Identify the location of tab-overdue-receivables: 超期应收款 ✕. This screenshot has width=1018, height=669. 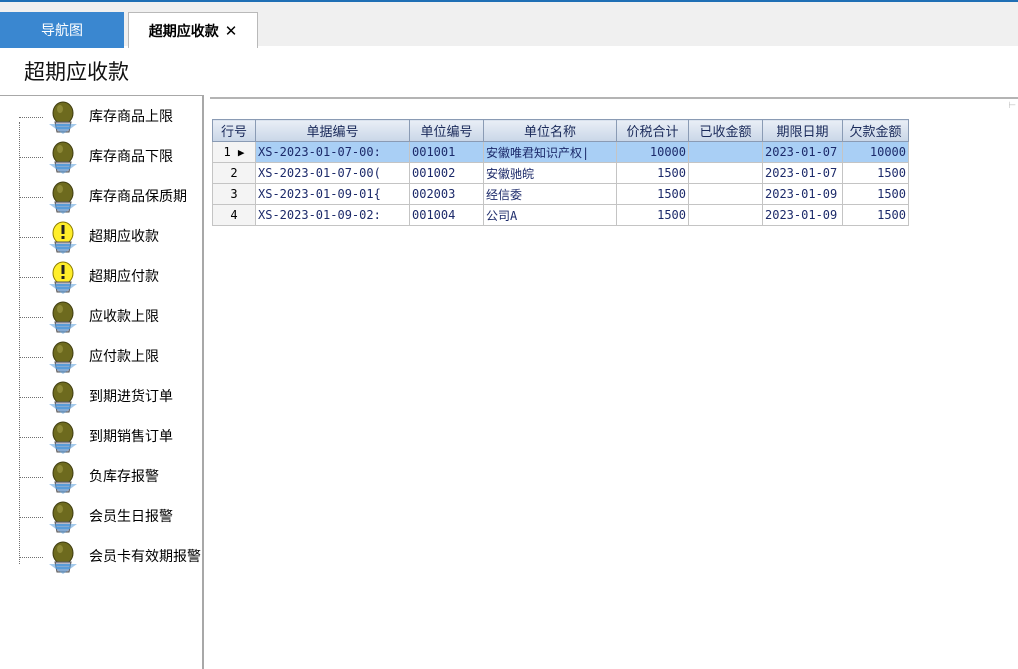
(193, 30).